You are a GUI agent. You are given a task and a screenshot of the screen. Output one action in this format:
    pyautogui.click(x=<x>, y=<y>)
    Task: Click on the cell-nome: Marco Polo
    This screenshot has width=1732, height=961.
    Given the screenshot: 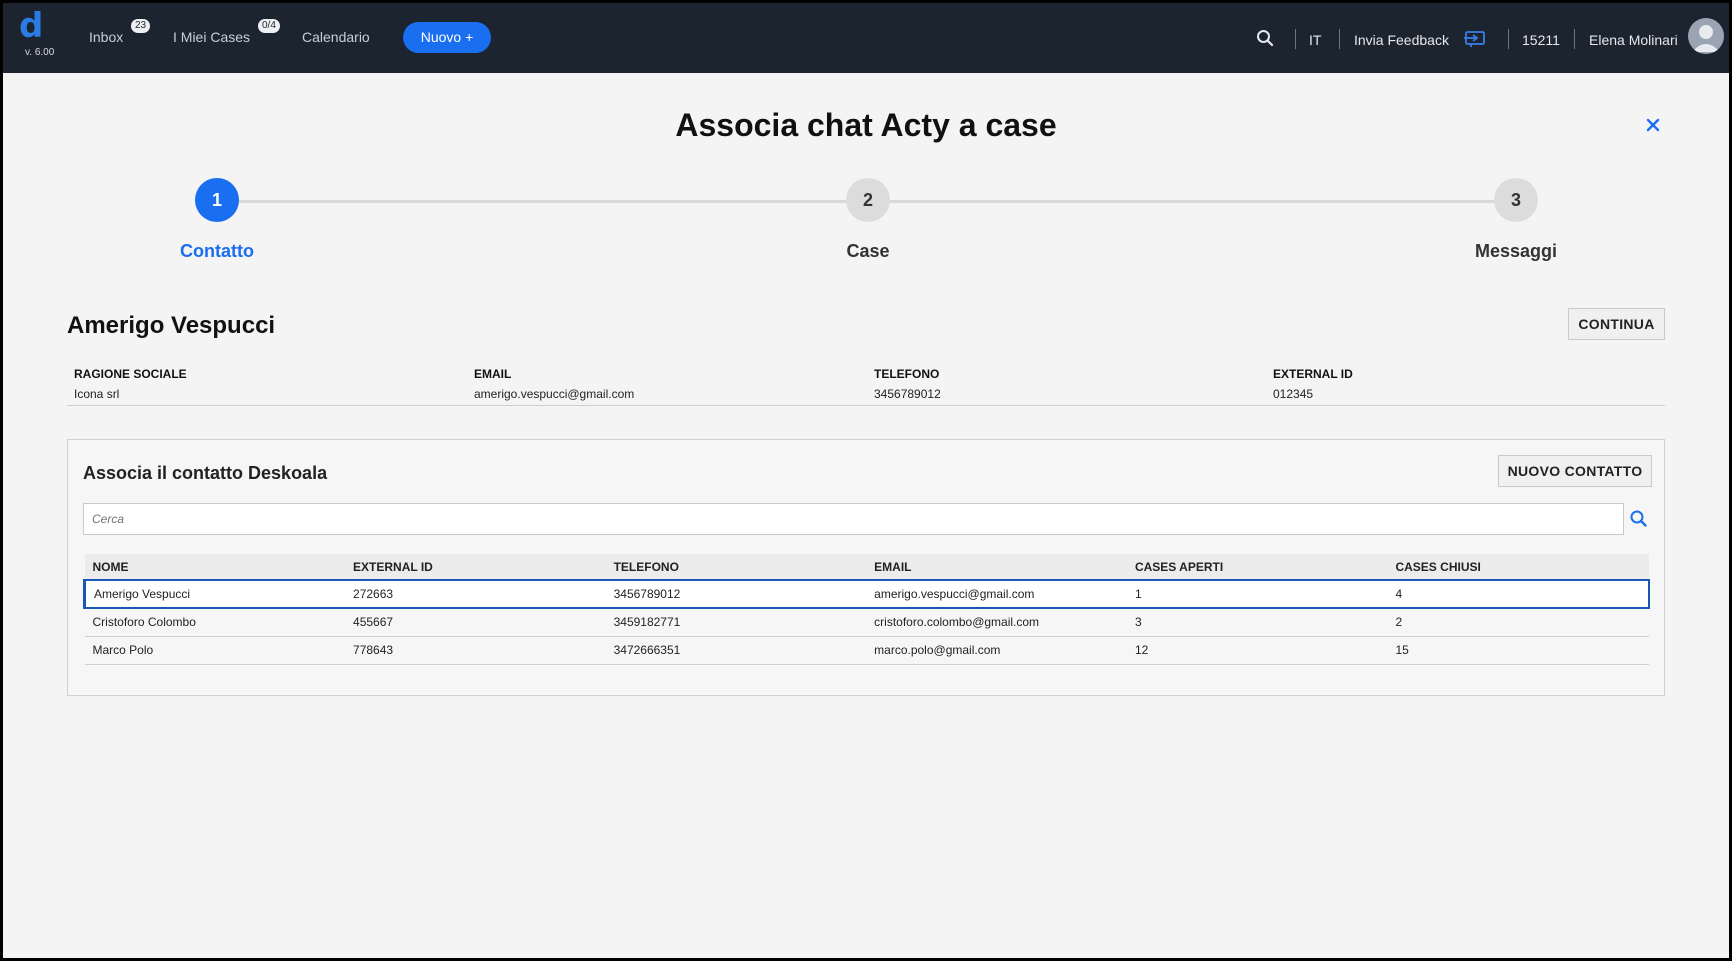 What is the action you would take?
    pyautogui.click(x=215, y=650)
    